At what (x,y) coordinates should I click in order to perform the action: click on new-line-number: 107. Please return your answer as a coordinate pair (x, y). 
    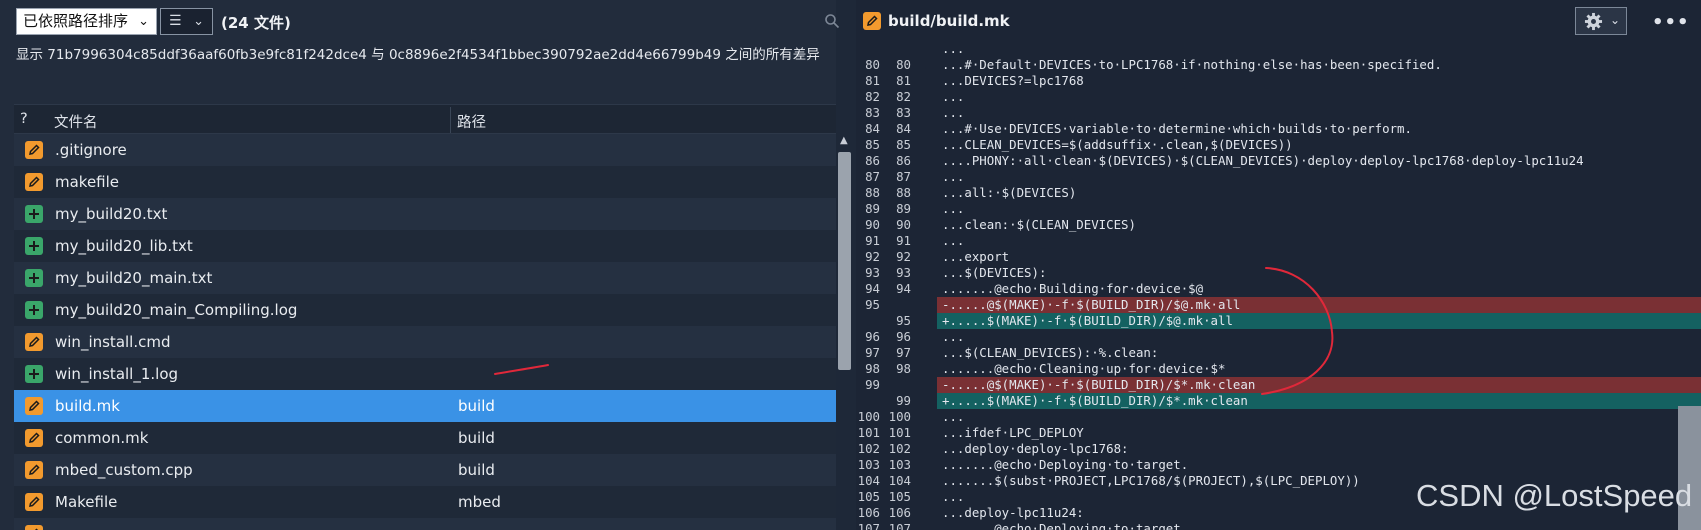
    Looking at the image, I should click on (899, 525).